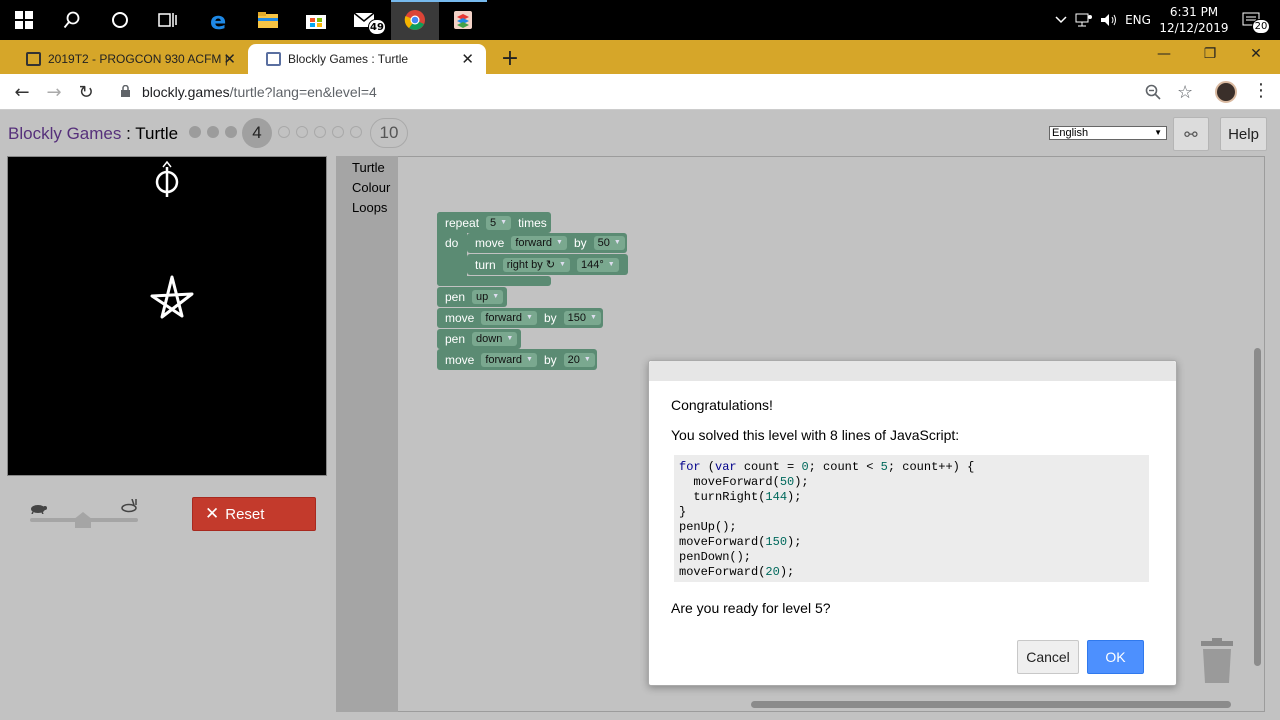 The image size is (1280, 720). What do you see at coordinates (168, 20) in the screenshot?
I see `task-view-icon` at bounding box center [168, 20].